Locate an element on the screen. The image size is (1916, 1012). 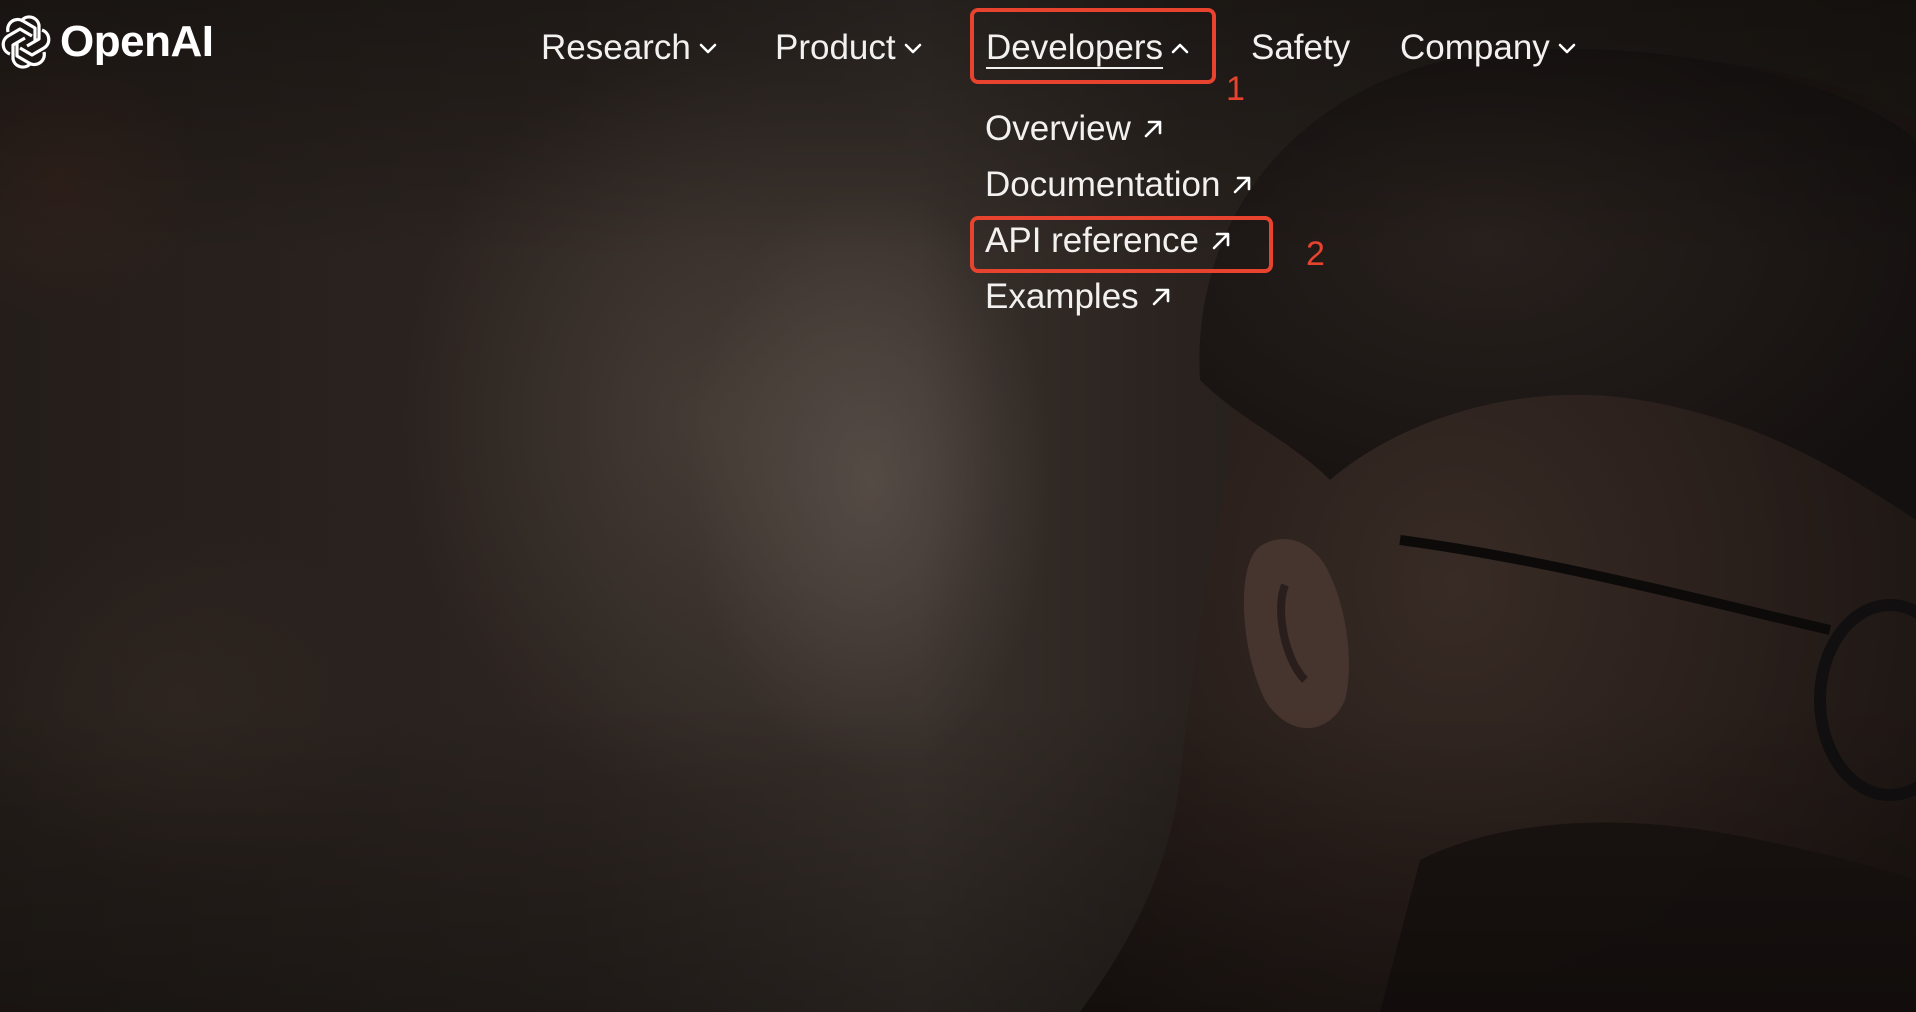
nav-item-label: Company is located at coordinates (1475, 47).